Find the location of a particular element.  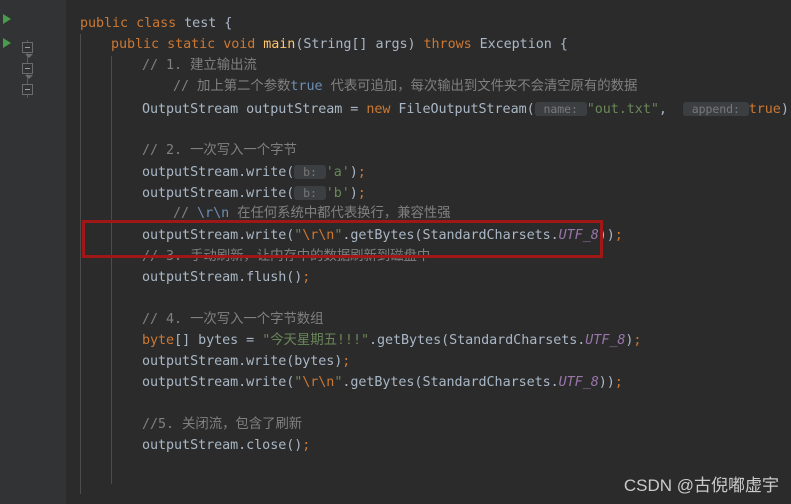

code-token: FileOutputStream( is located at coordinates (462, 109).